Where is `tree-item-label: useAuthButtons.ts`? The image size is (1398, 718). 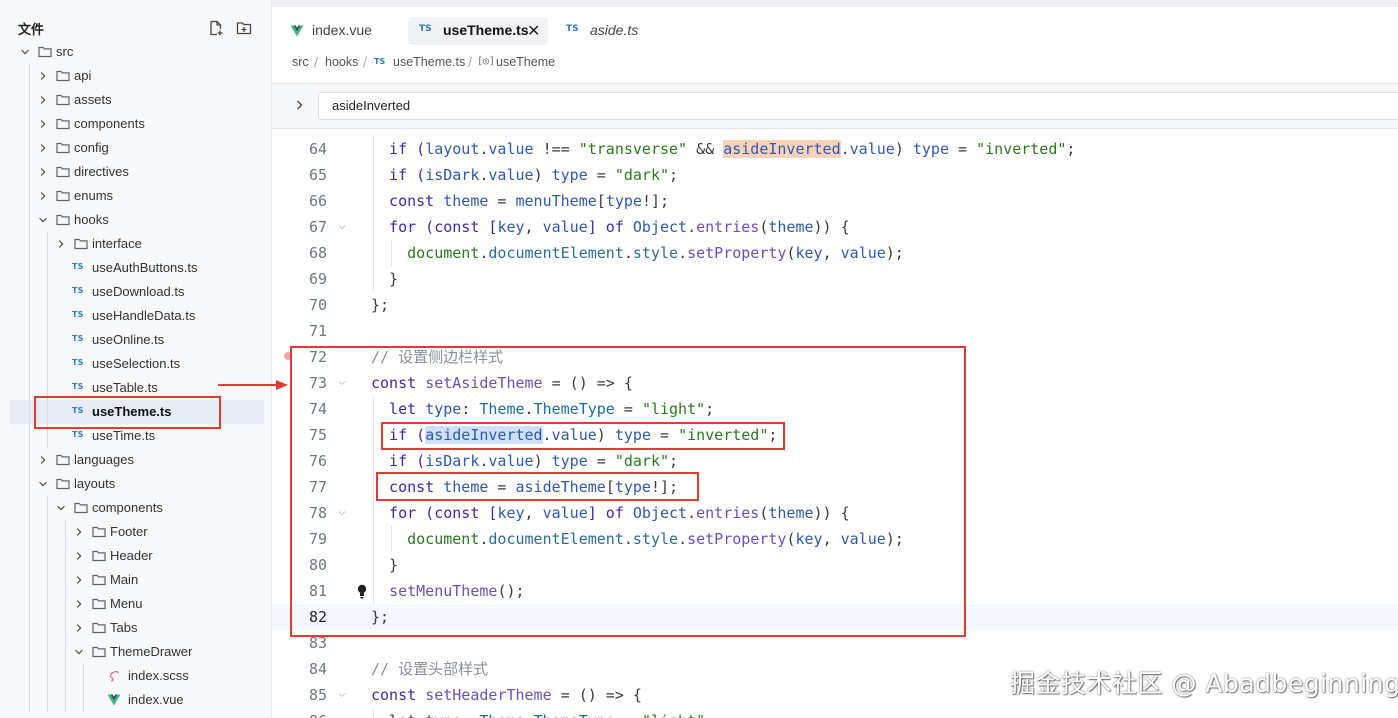
tree-item-label: useAuthButtons.ts is located at coordinates (145, 267).